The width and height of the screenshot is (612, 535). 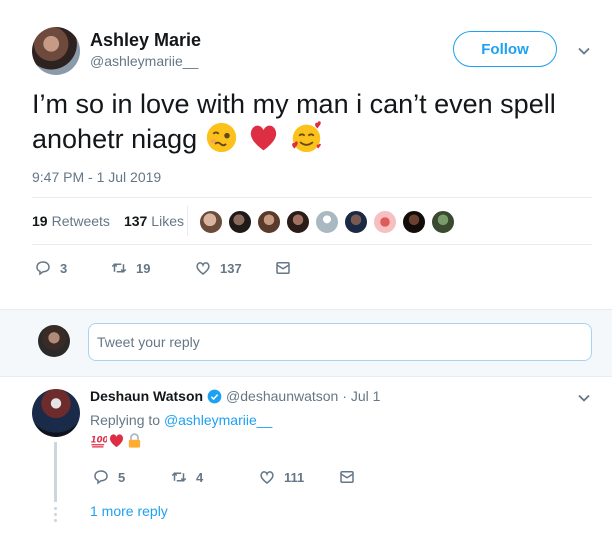 I want to click on current-user-avatar, so click(x=54, y=341).